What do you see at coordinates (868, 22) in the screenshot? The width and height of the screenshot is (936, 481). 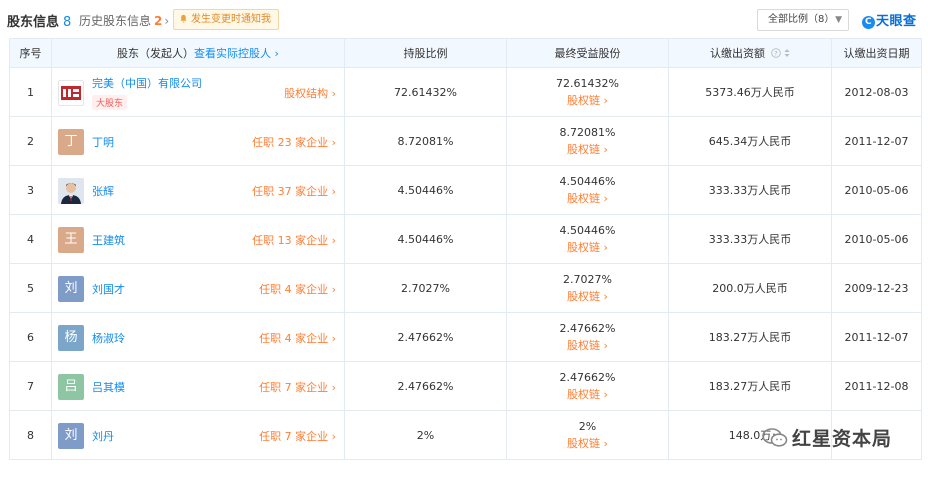 I see `logo-mark-icon: C` at bounding box center [868, 22].